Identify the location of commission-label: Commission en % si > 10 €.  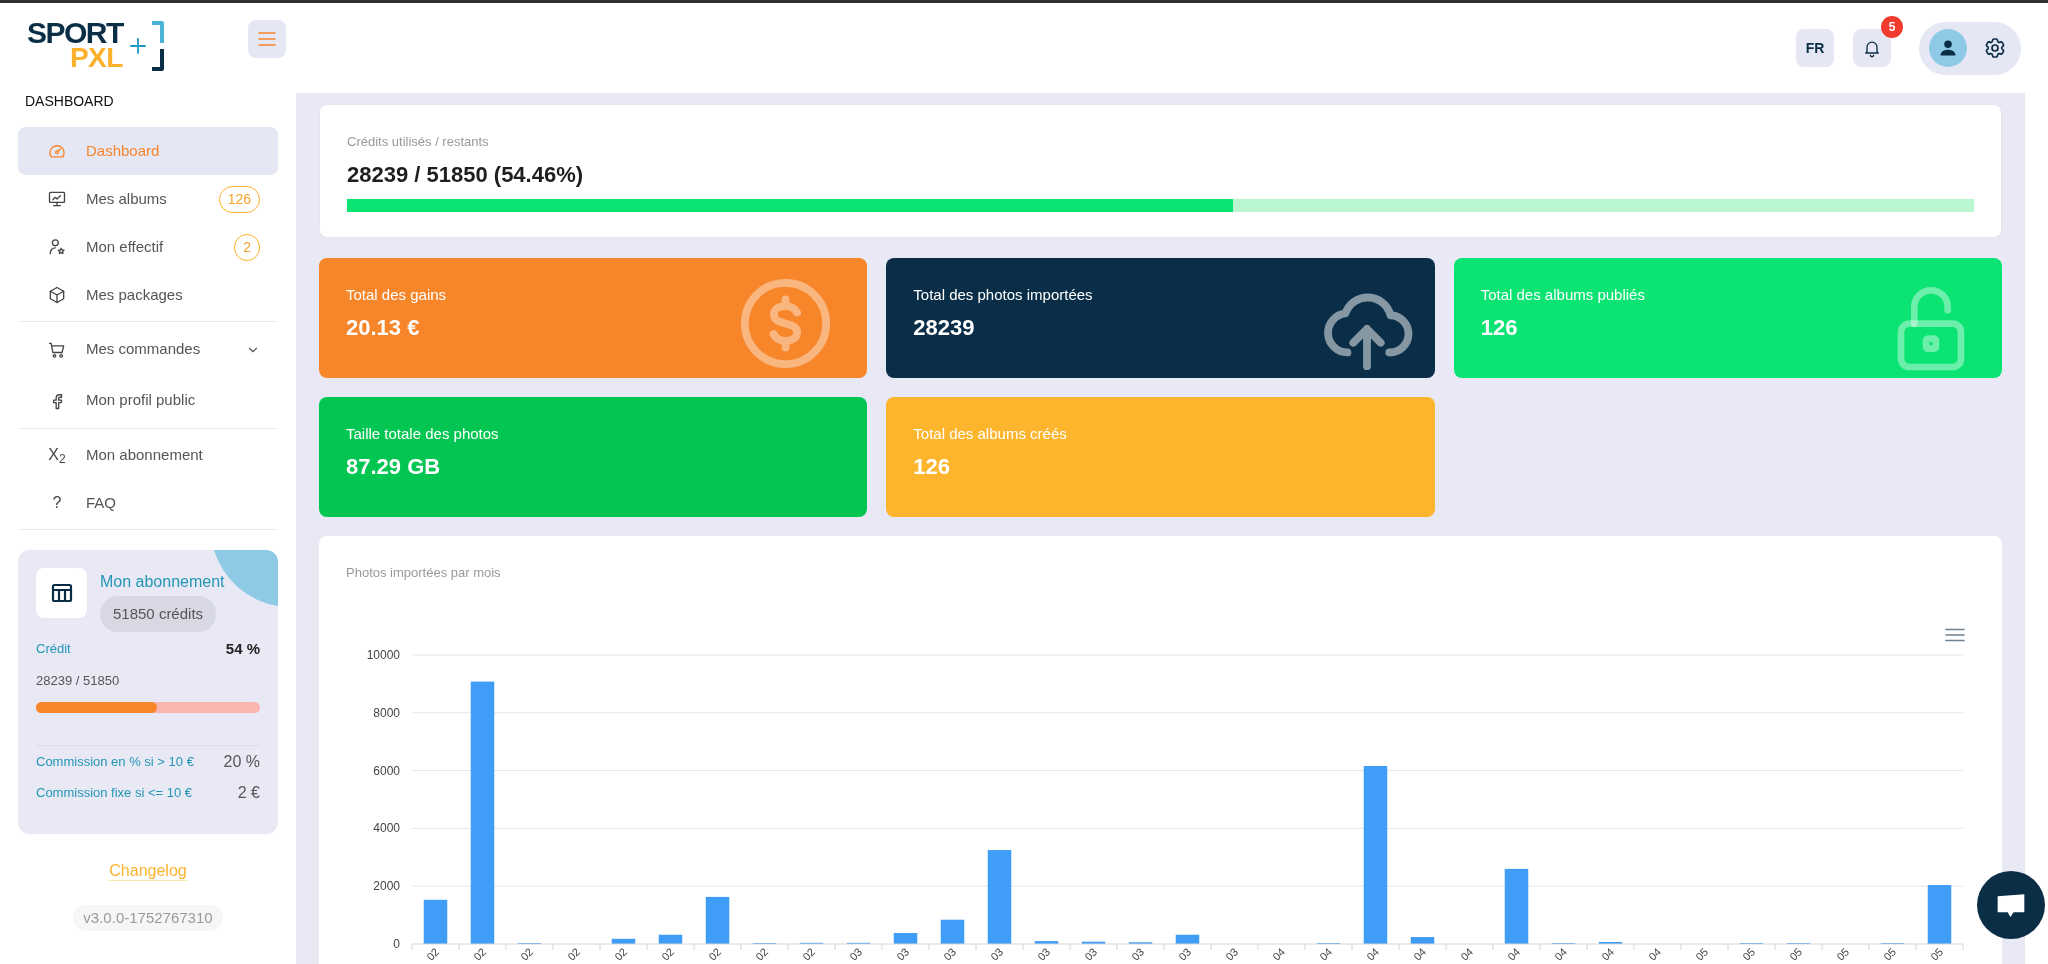
(115, 761).